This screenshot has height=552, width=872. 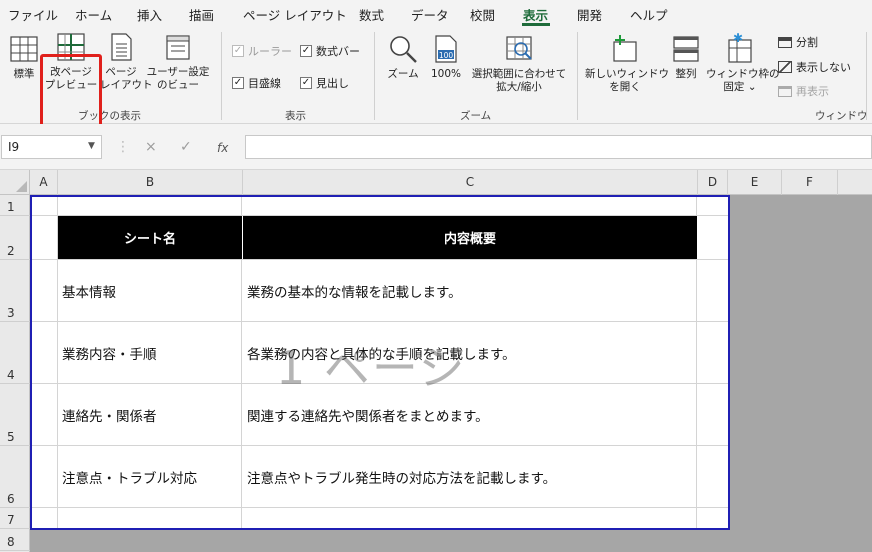 What do you see at coordinates (295, 116) in the screenshot?
I see `show-group-label: 表示` at bounding box center [295, 116].